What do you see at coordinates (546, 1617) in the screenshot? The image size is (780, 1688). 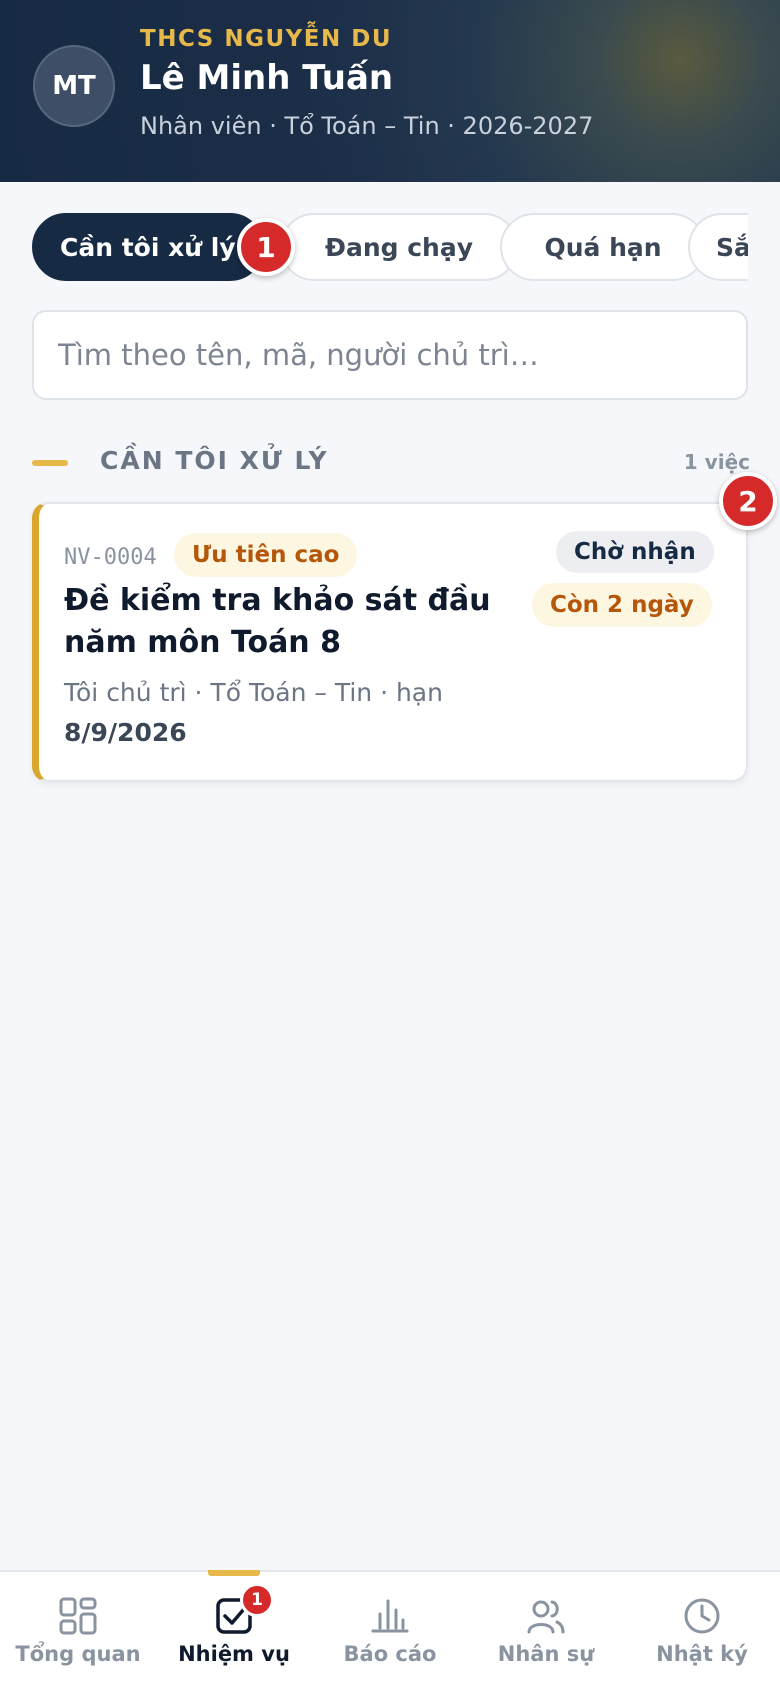 I see `users-icon` at bounding box center [546, 1617].